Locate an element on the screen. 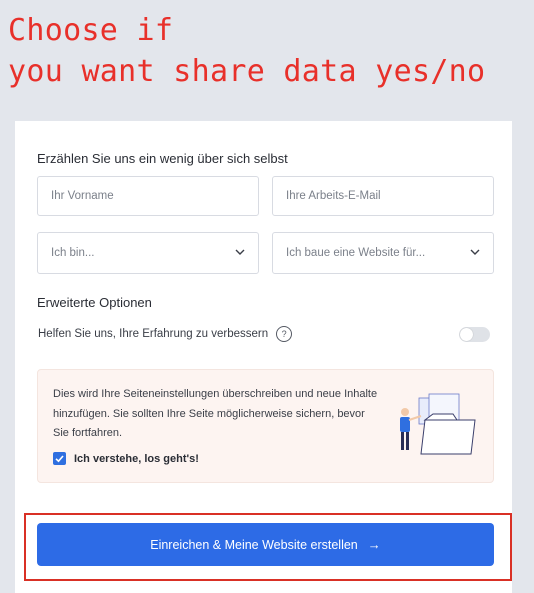  checkmark-icon is located at coordinates (59, 459).